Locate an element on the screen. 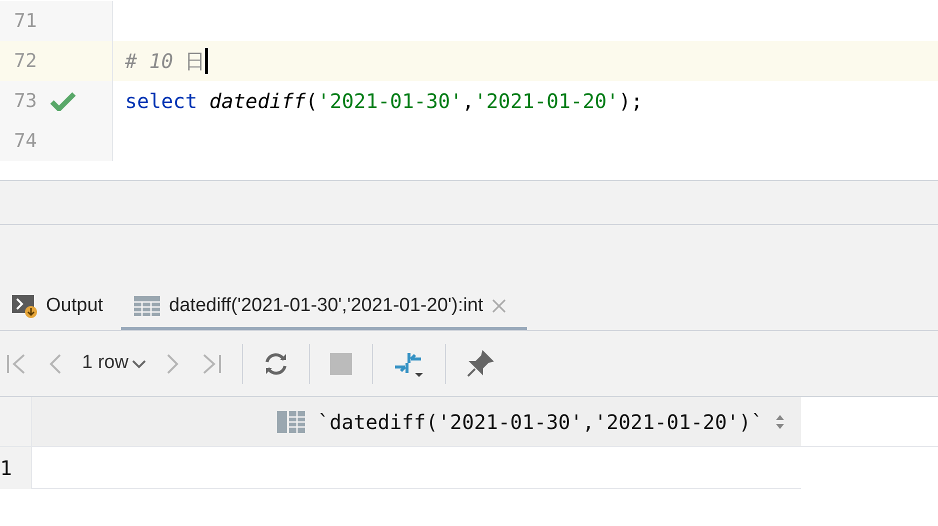  refresh-icon is located at coordinates (276, 363).